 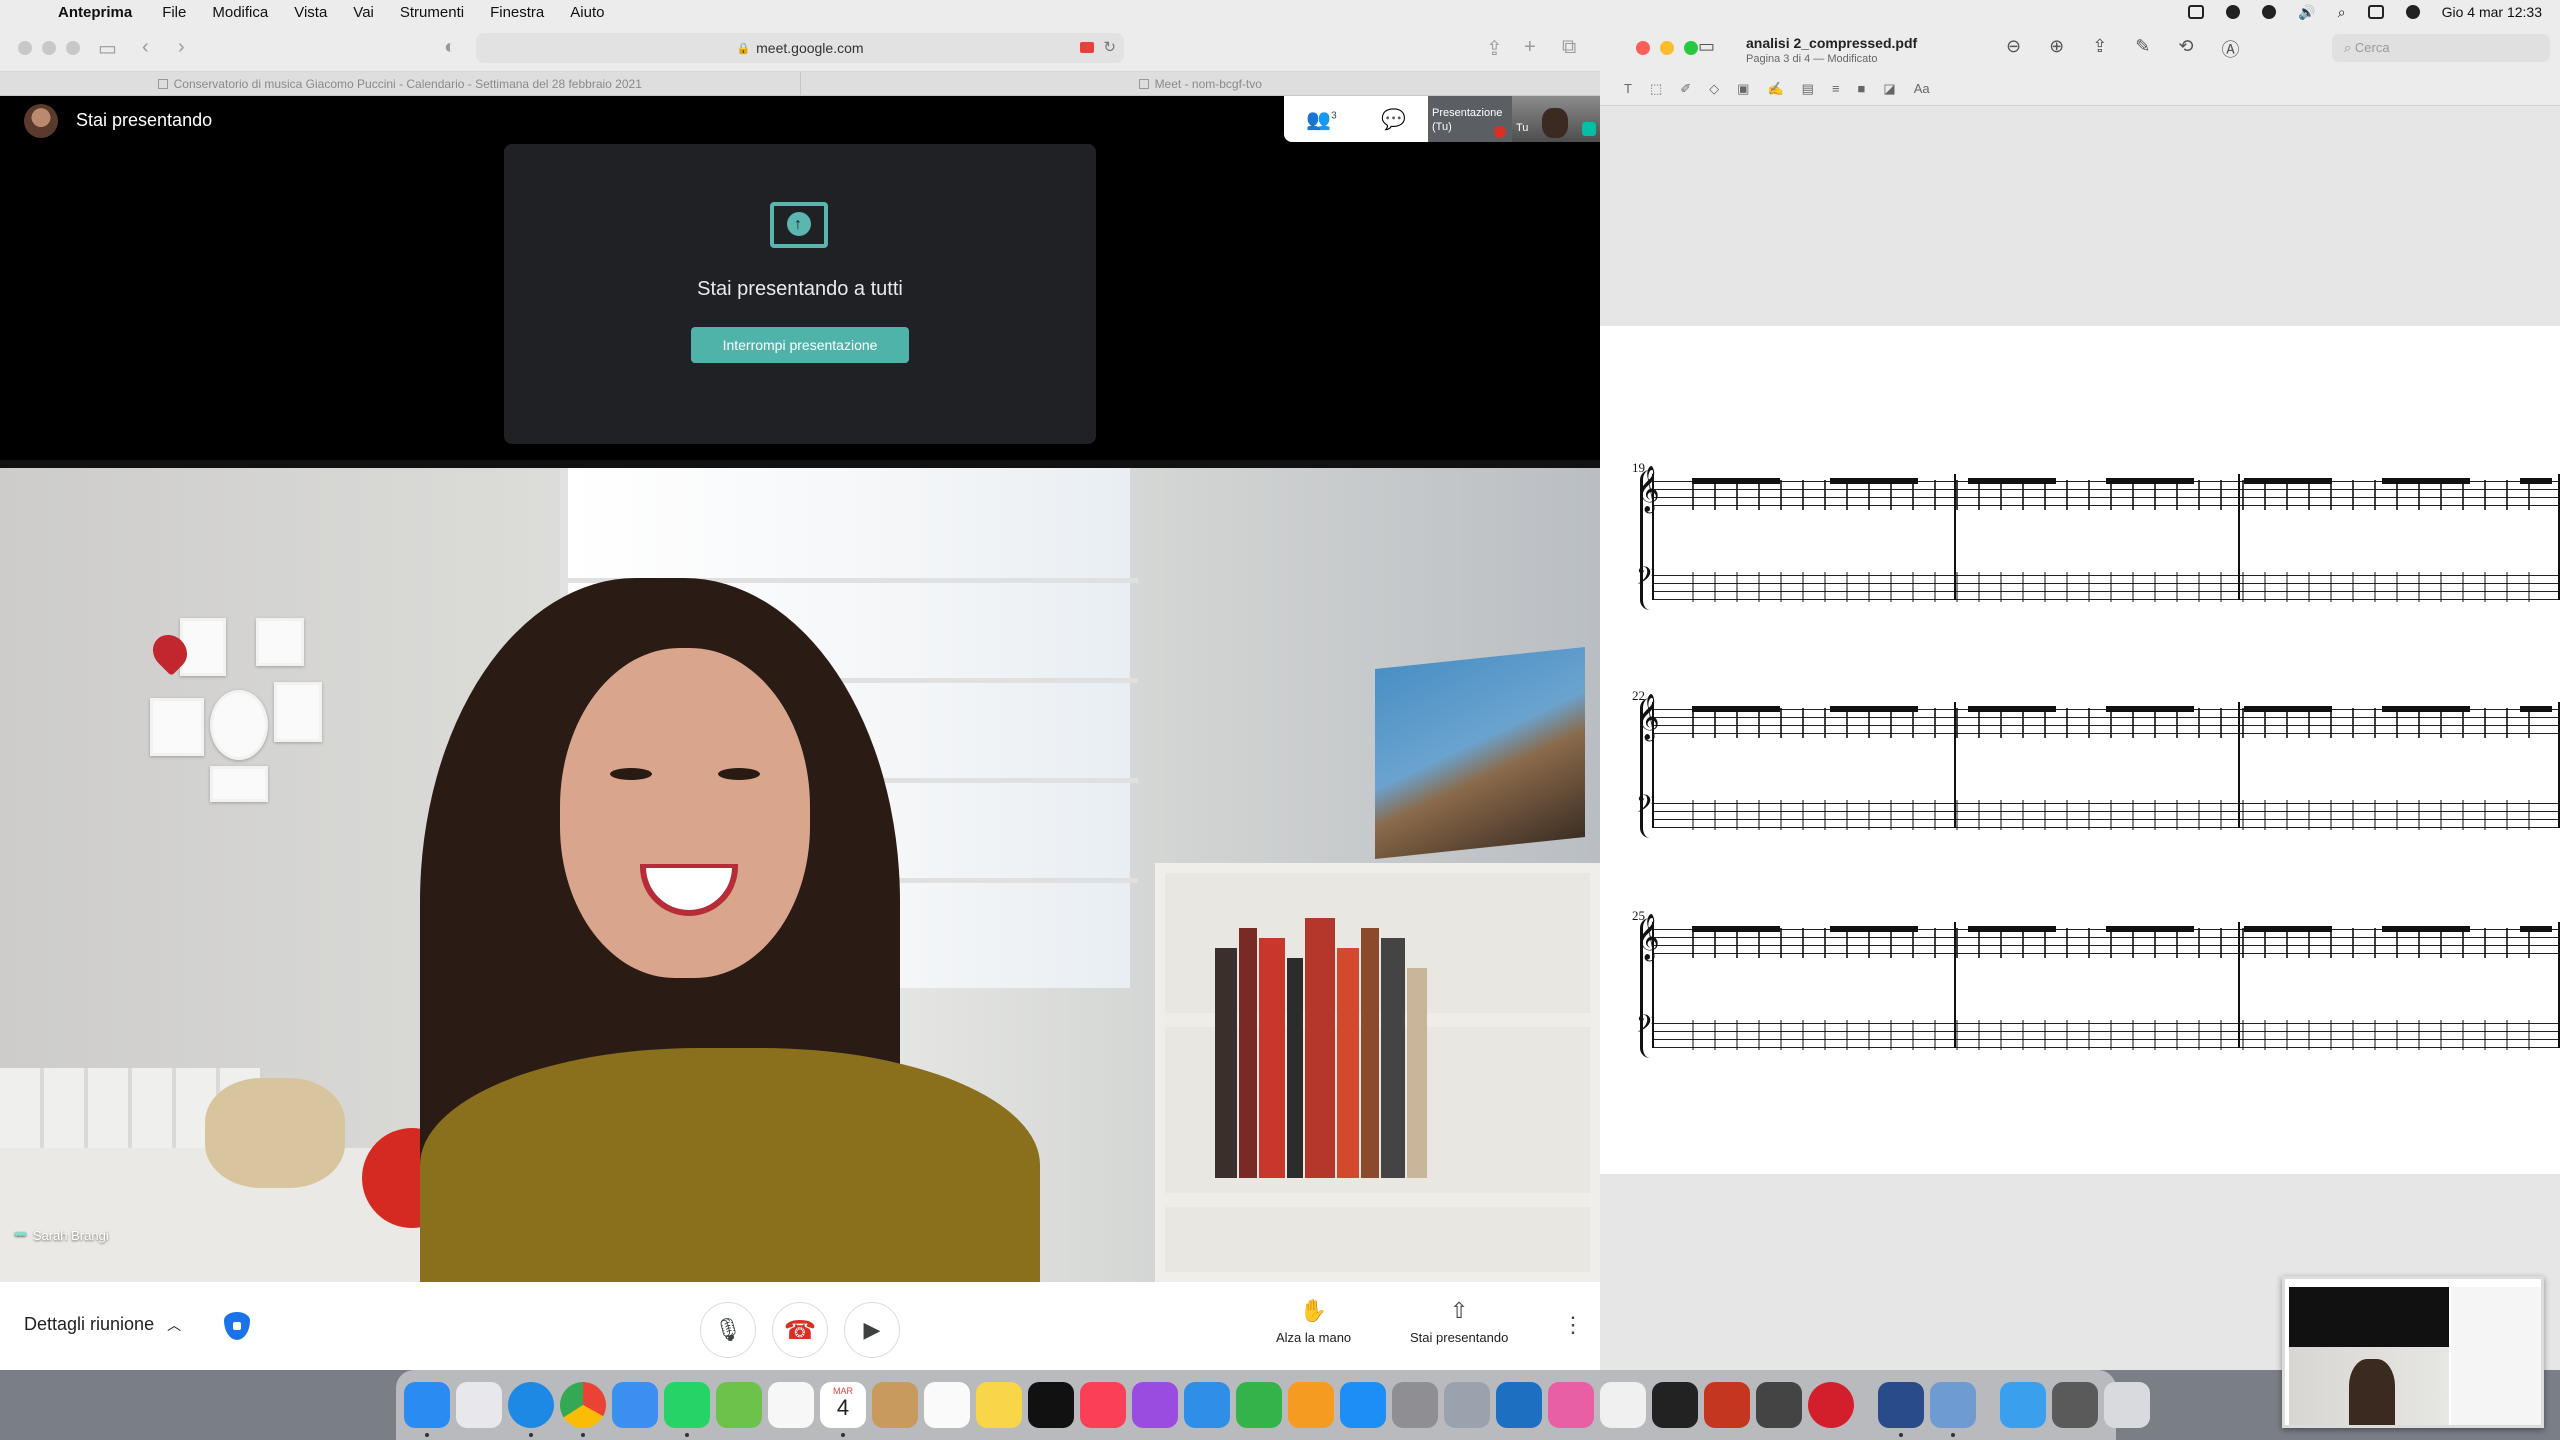 What do you see at coordinates (432, 12) in the screenshot?
I see `menu-strumenti: Strumenti` at bounding box center [432, 12].